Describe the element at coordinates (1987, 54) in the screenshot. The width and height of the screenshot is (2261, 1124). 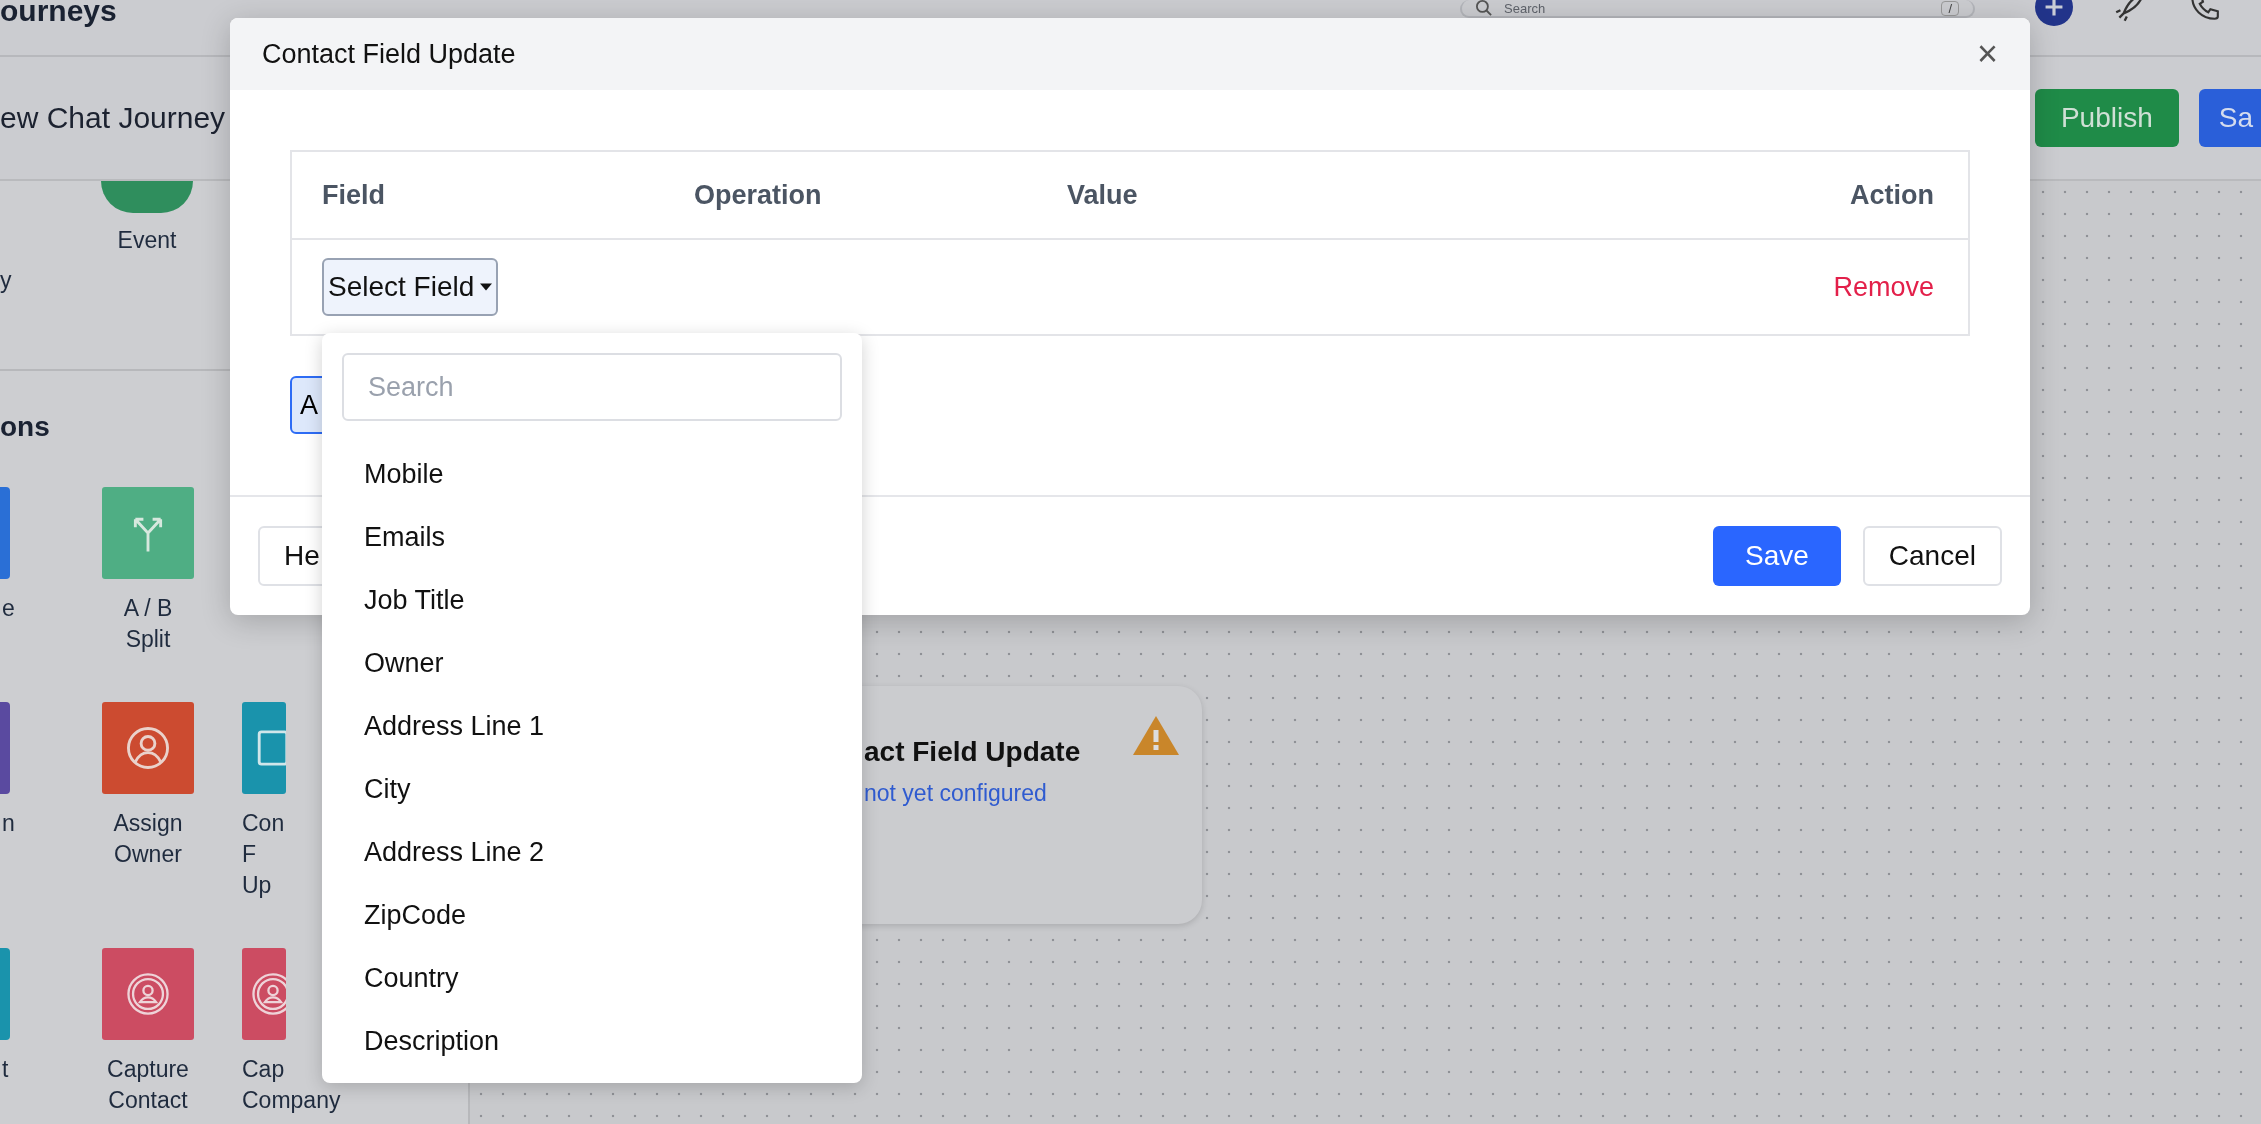
I see `close-button: ×` at that location.